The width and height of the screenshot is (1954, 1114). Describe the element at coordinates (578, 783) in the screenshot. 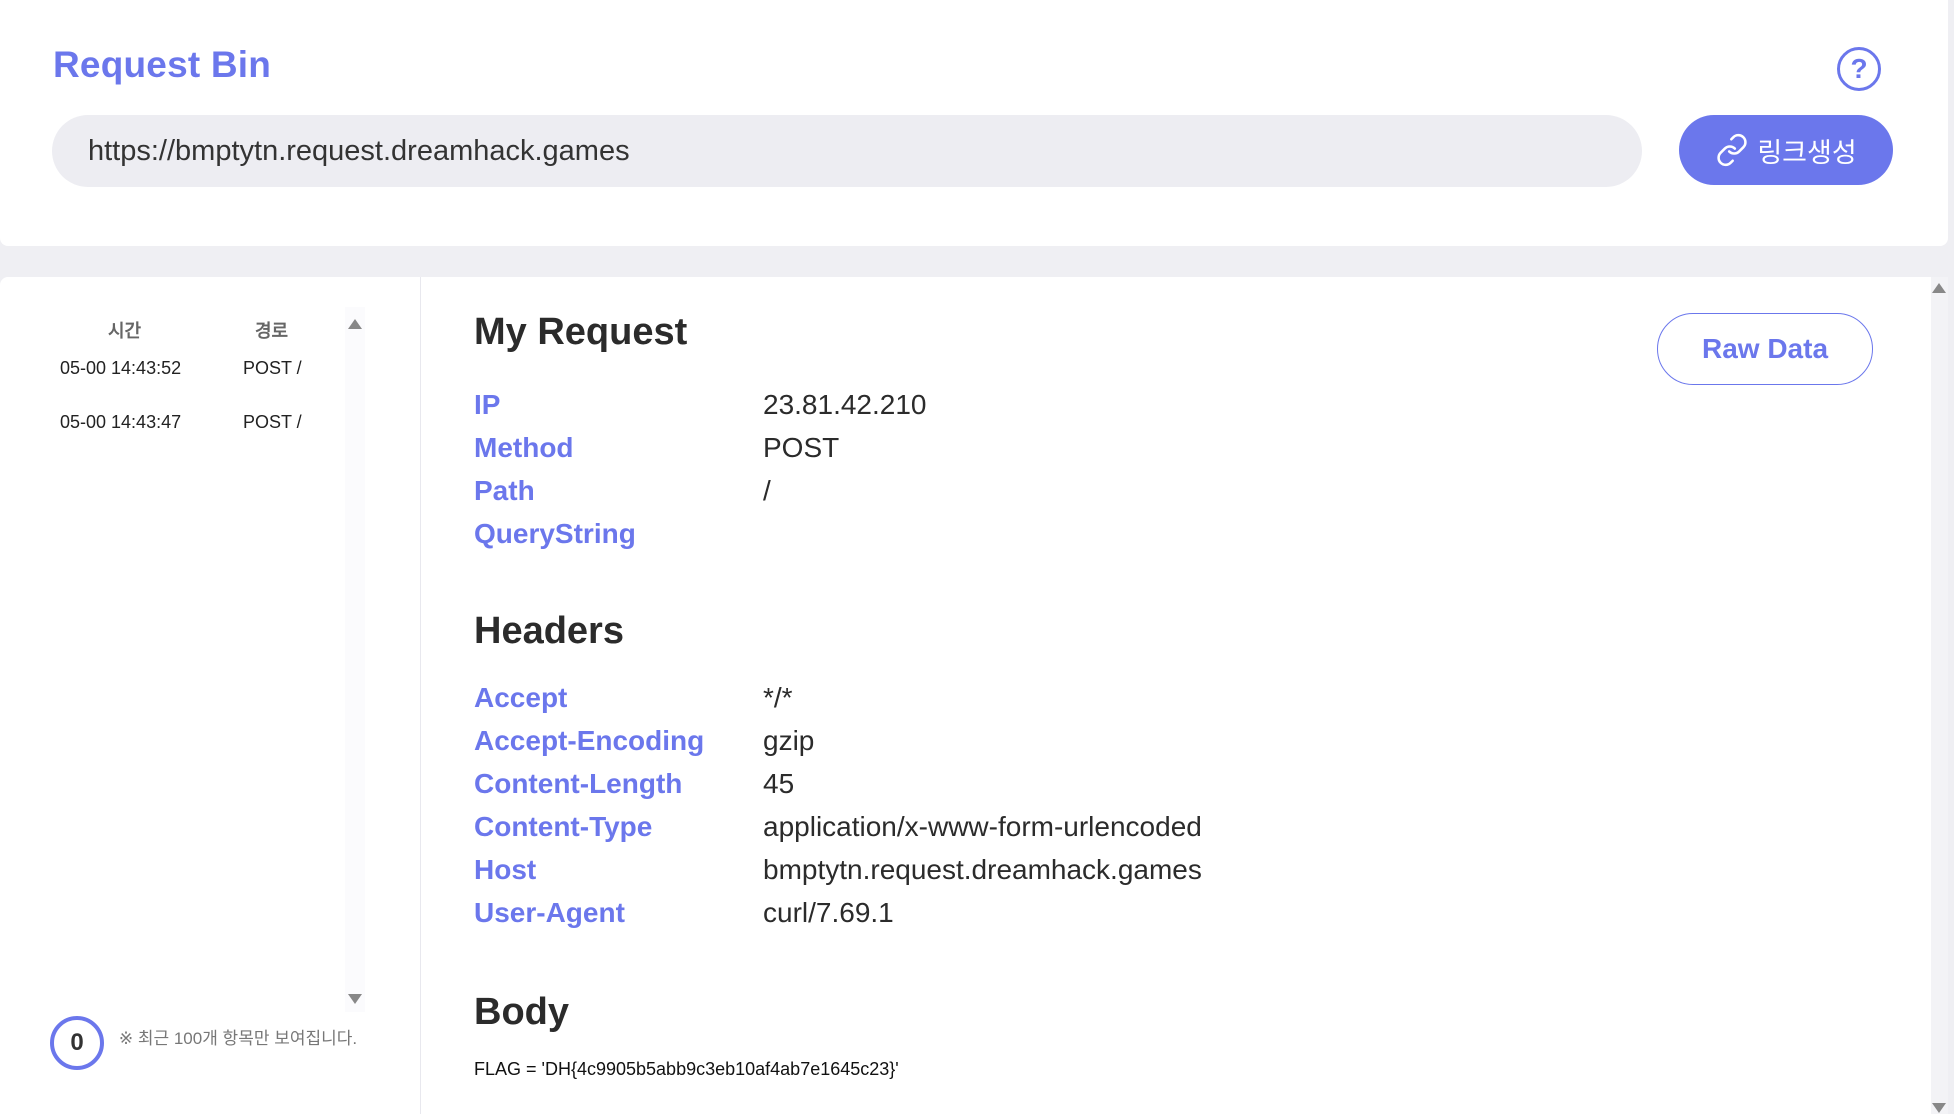

I see `header-key: Content-Length` at that location.